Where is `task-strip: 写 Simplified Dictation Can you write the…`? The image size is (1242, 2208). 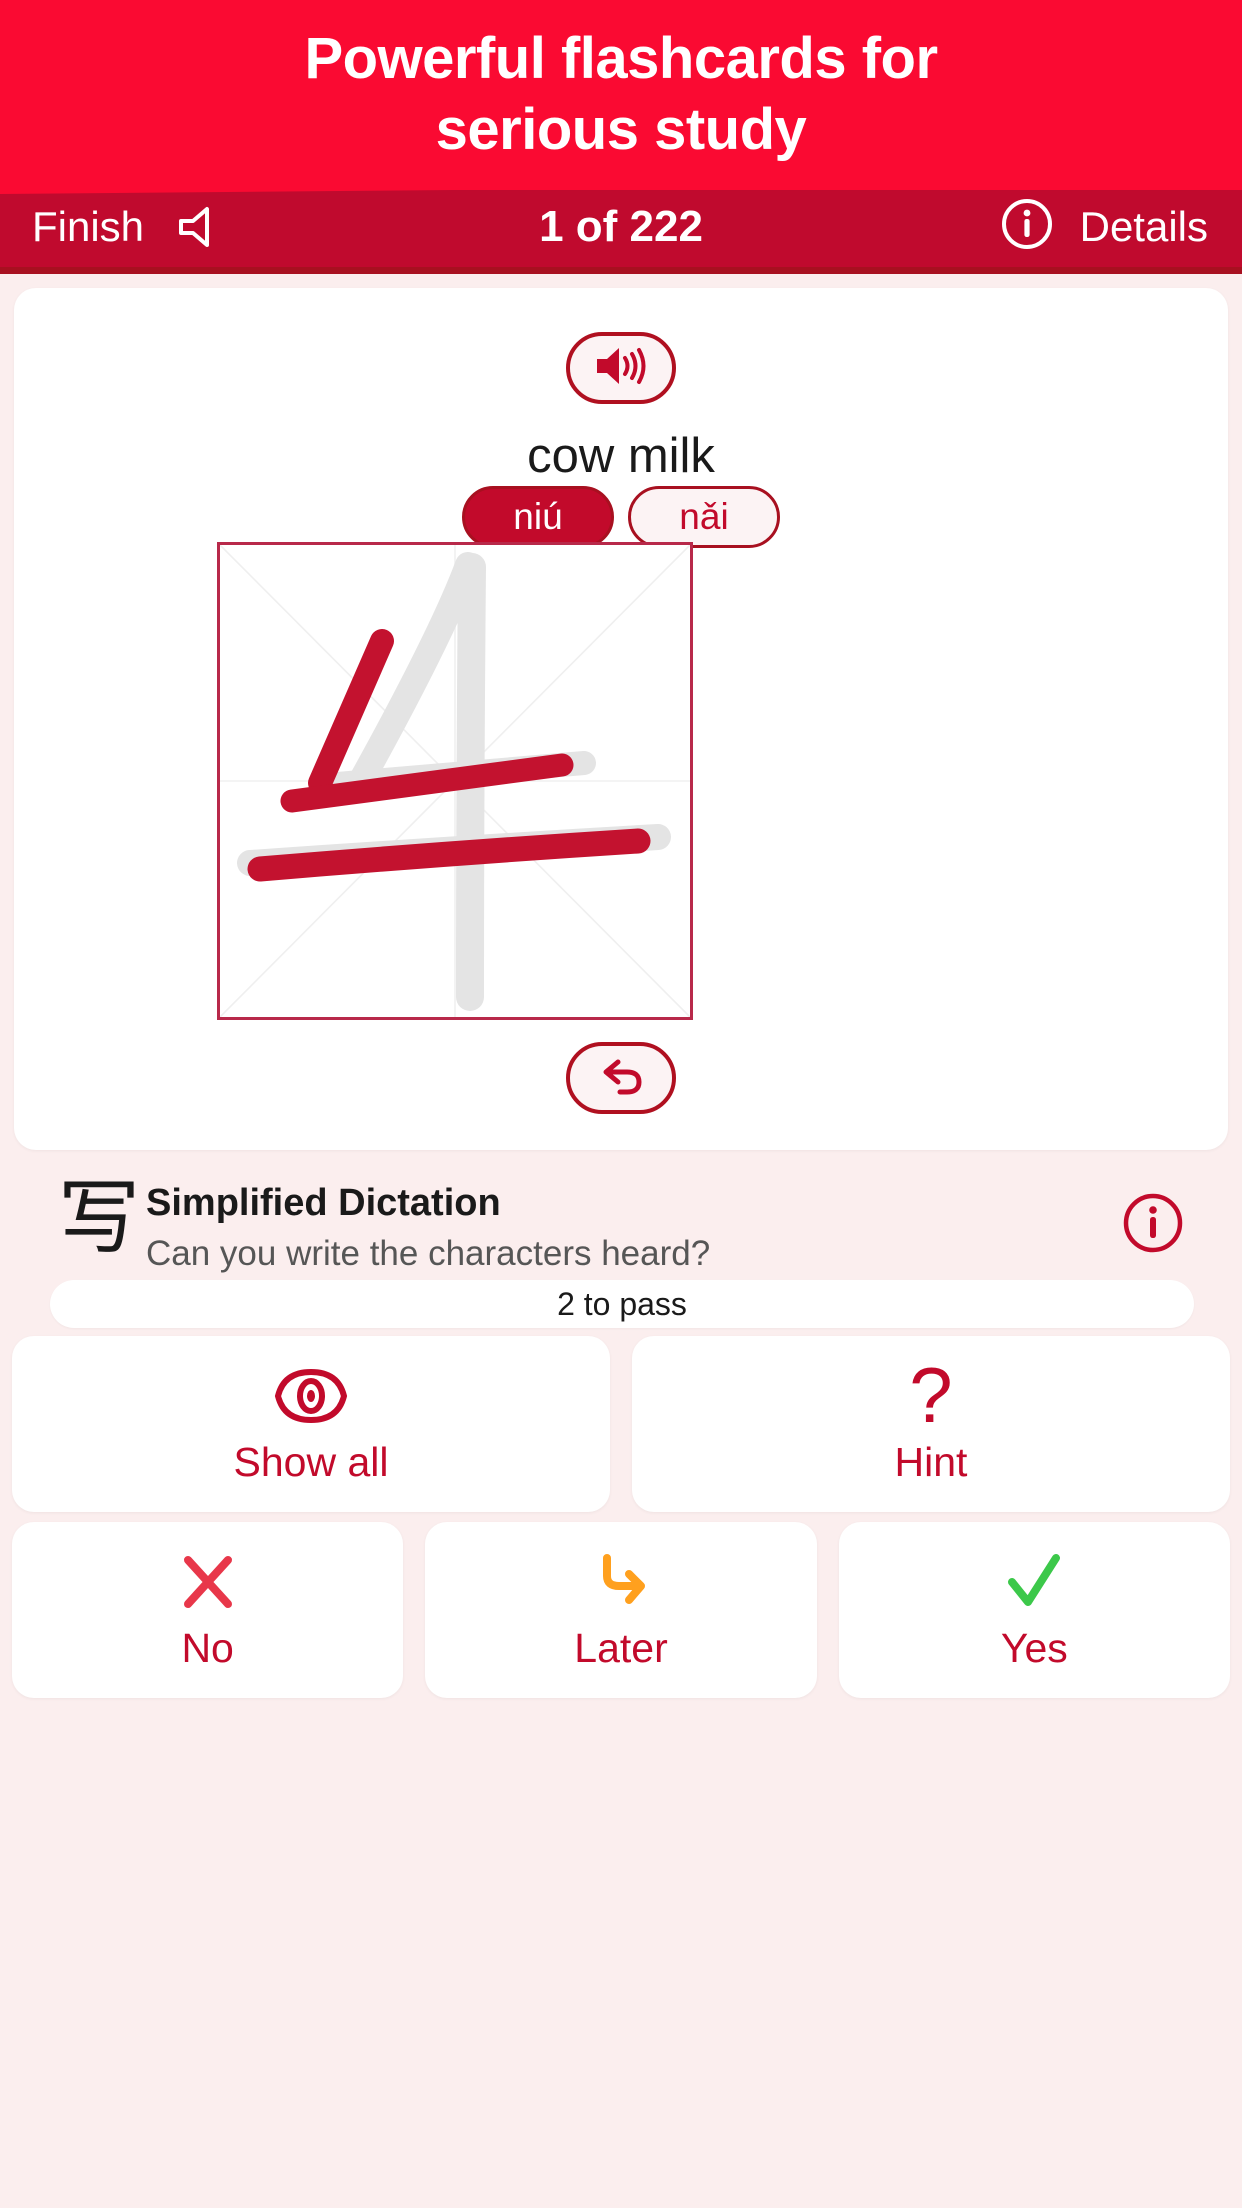
task-strip: 写 Simplified Dictation Can you write the… is located at coordinates (621, 1233).